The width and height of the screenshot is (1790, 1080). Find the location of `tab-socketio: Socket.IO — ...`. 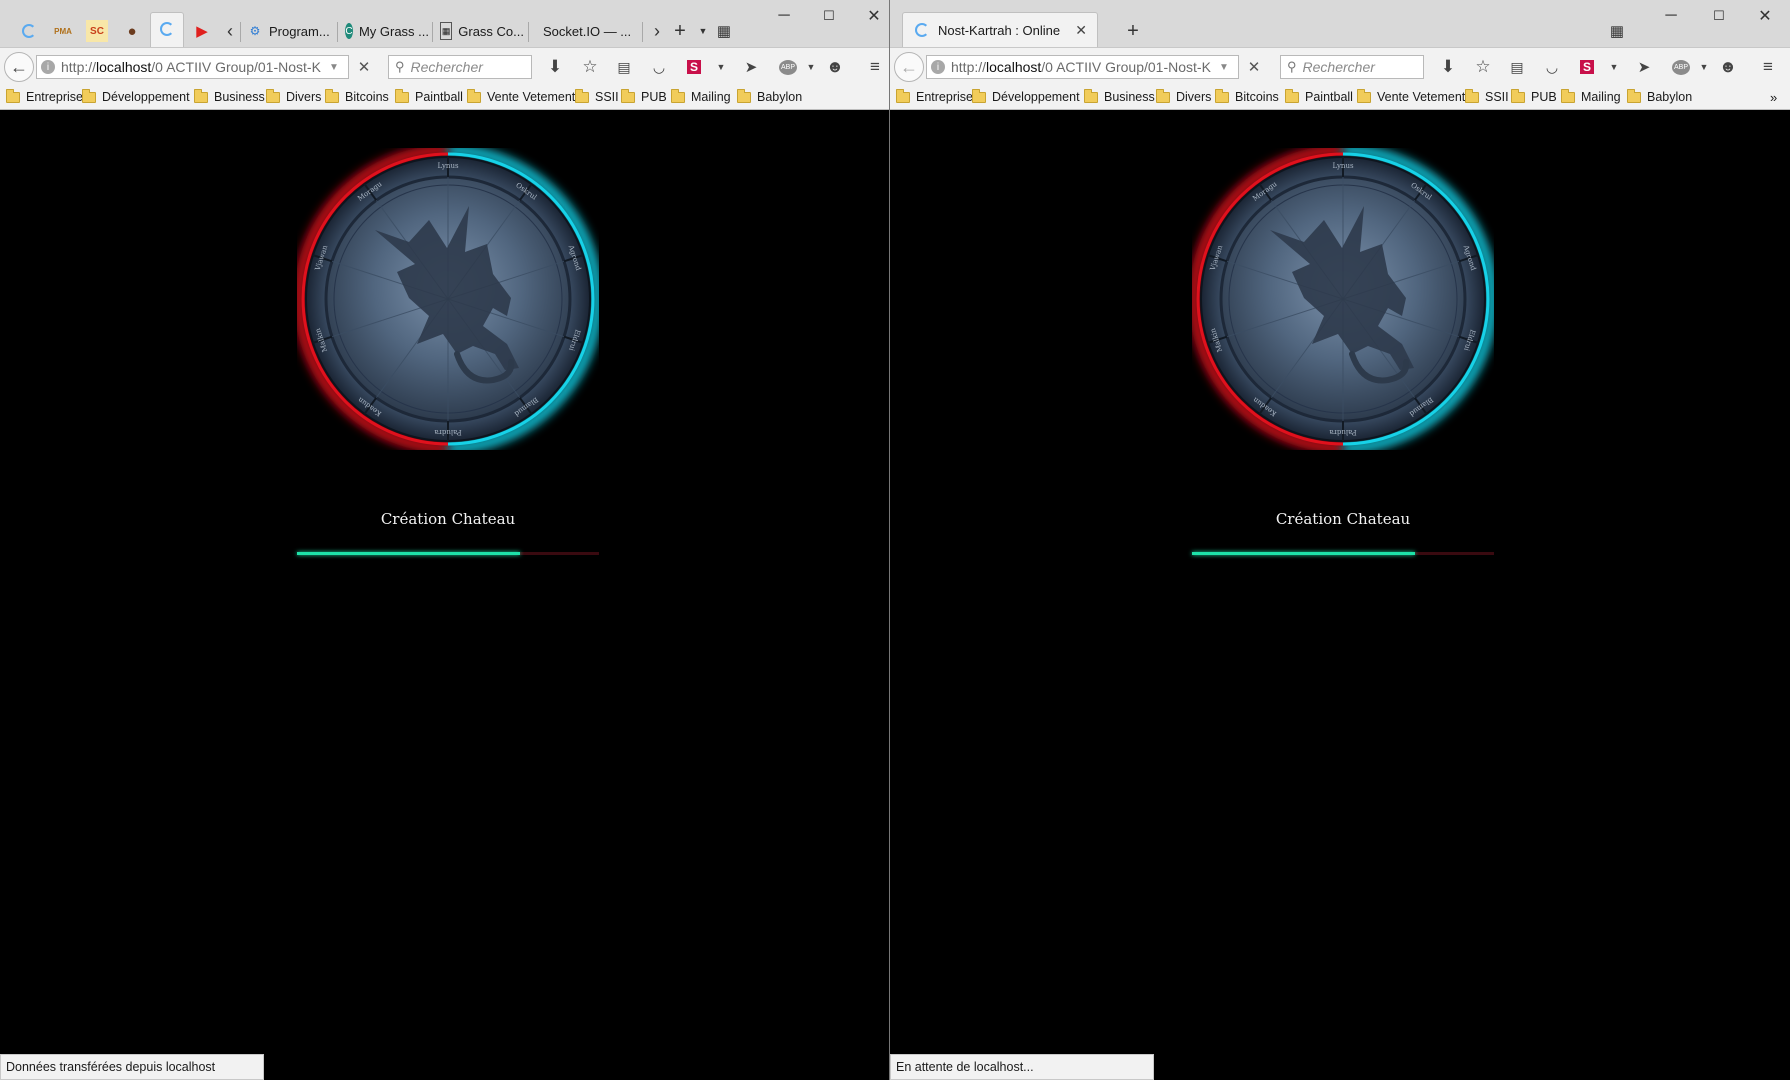

tab-socketio: Socket.IO — ... is located at coordinates (588, 31).